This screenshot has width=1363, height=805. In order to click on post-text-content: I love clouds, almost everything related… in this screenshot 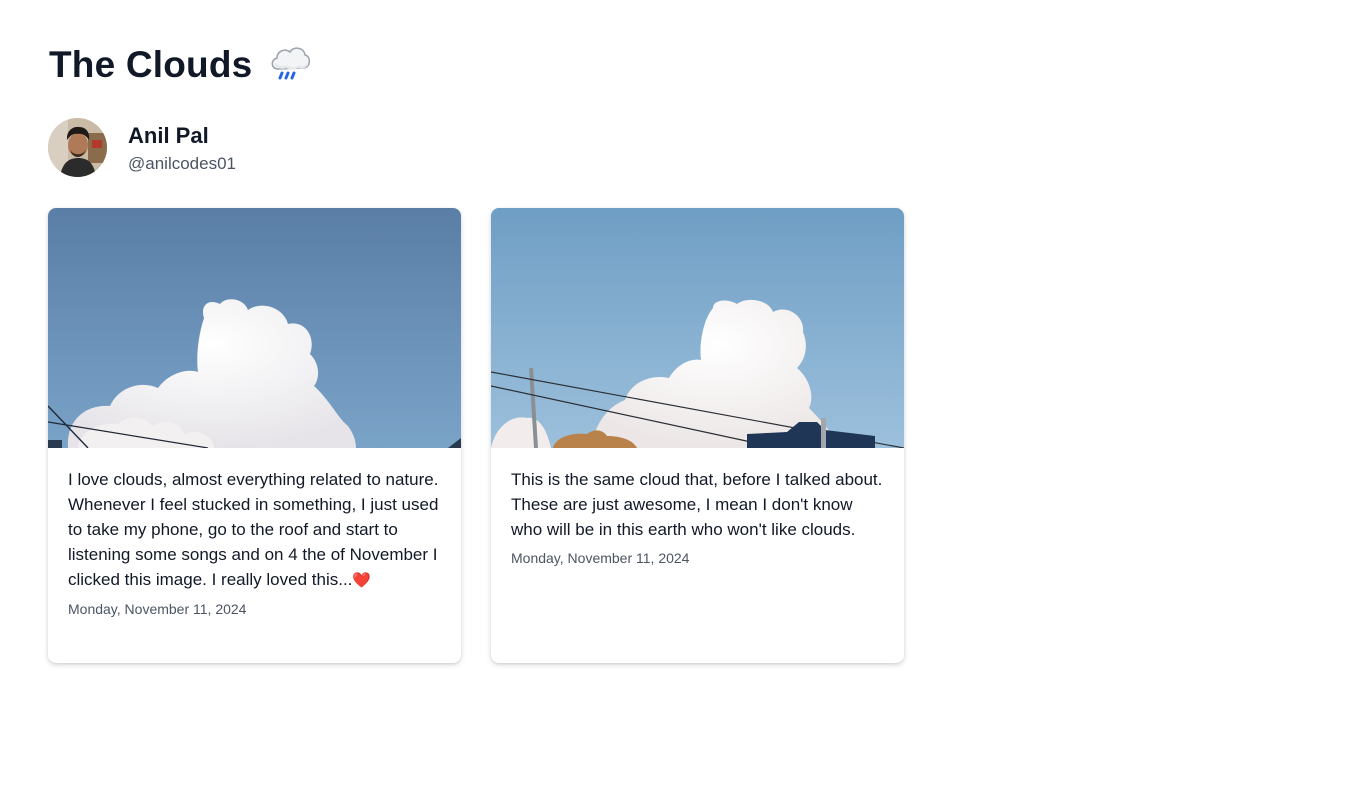, I will do `click(253, 529)`.